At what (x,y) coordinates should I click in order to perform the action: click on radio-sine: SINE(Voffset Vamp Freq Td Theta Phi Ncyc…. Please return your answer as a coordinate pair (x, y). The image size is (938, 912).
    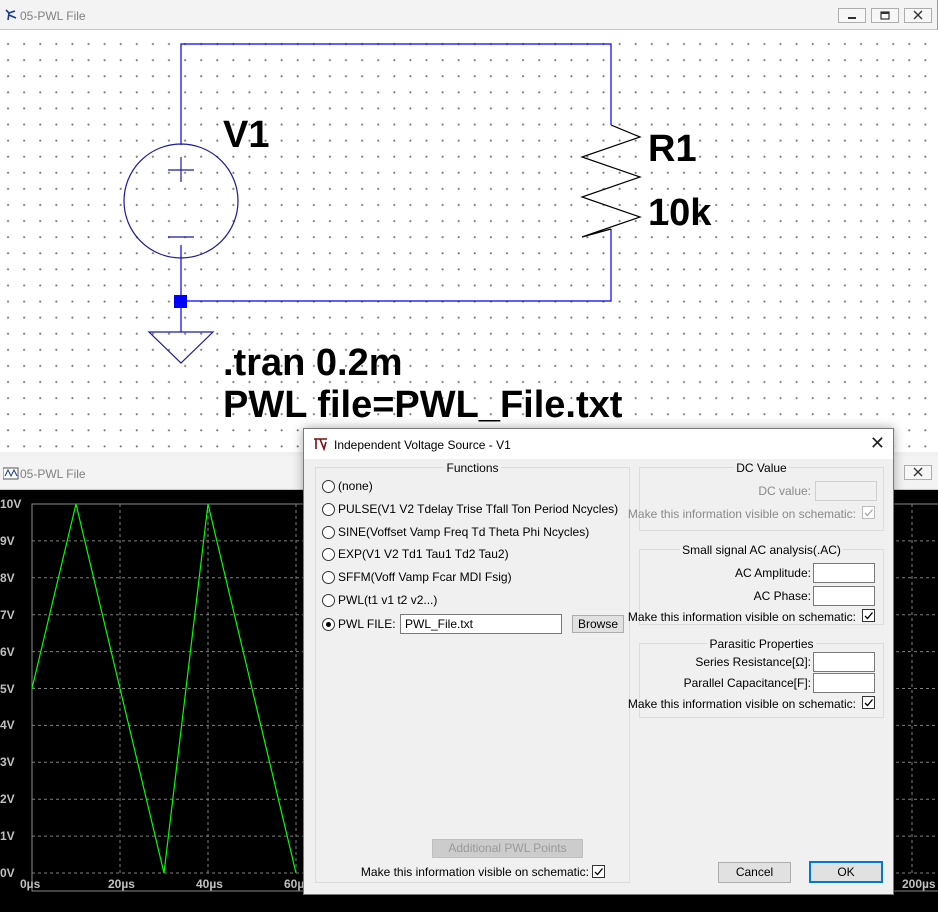
    Looking at the image, I should click on (455, 532).